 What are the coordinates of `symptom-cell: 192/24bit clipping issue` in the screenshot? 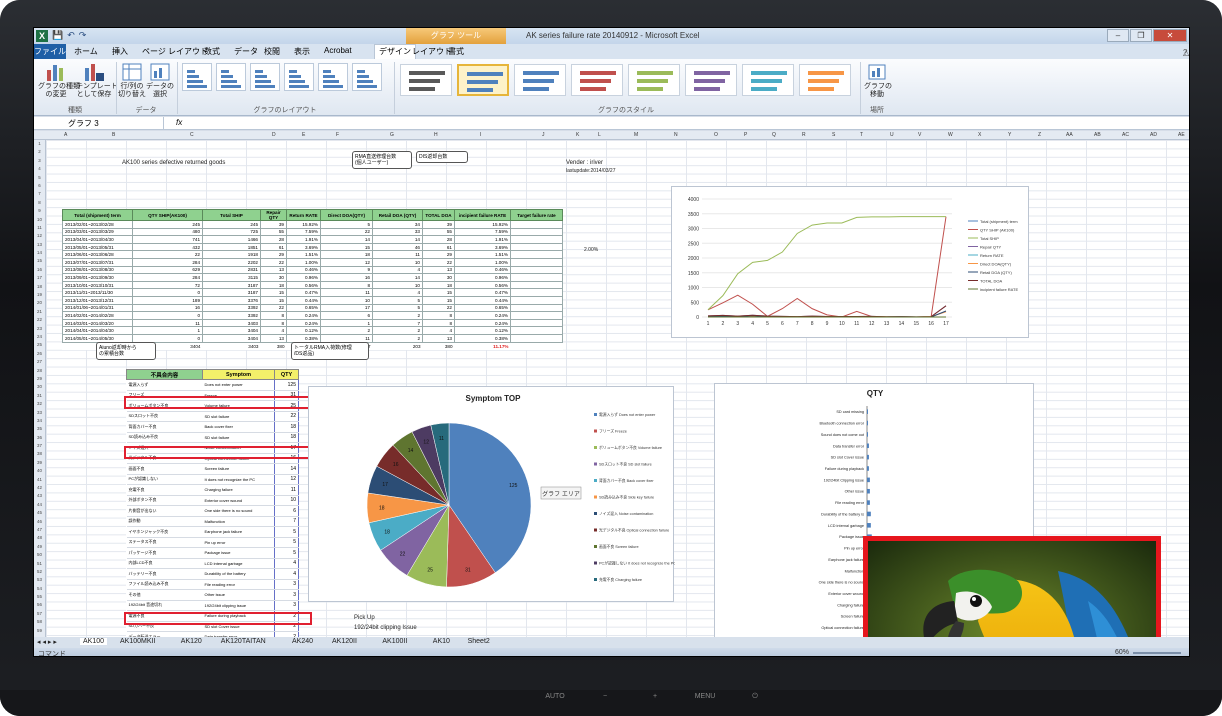 It's located at (238, 605).